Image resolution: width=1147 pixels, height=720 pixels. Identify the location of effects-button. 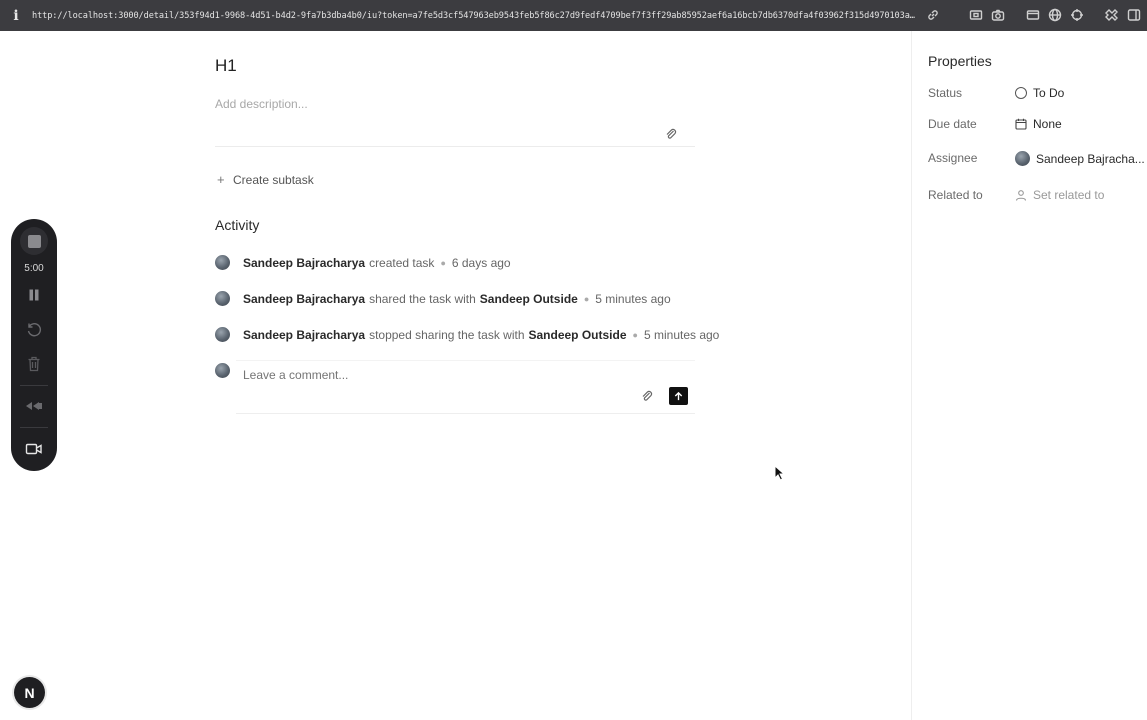
(34, 406).